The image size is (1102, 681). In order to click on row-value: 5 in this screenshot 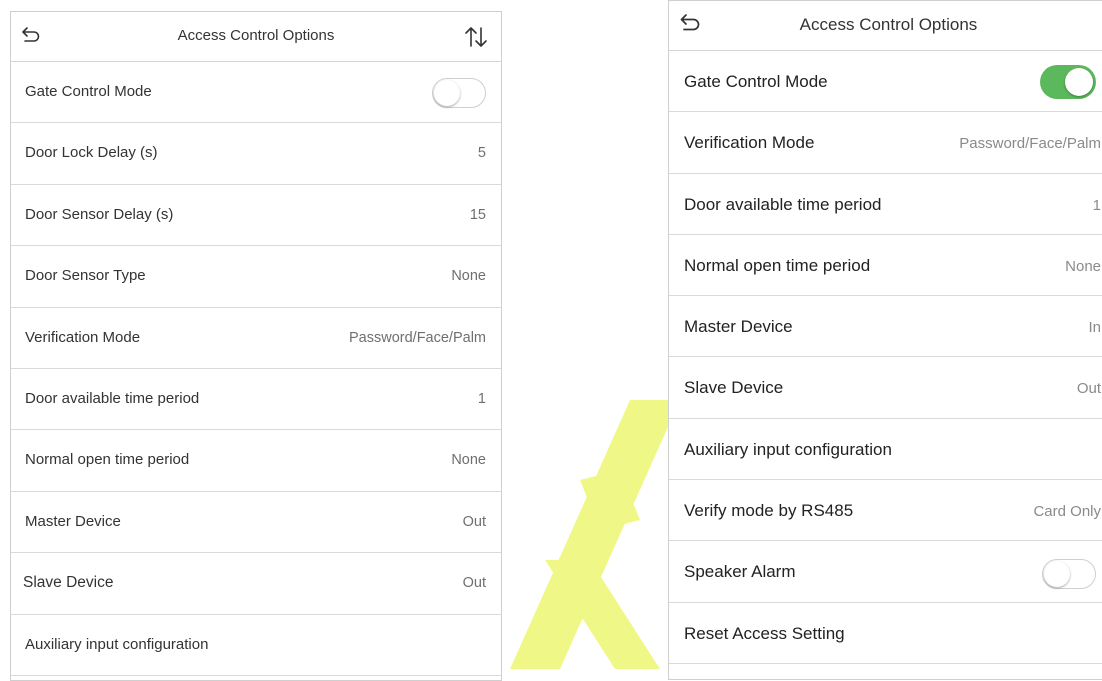, I will do `click(481, 153)`.